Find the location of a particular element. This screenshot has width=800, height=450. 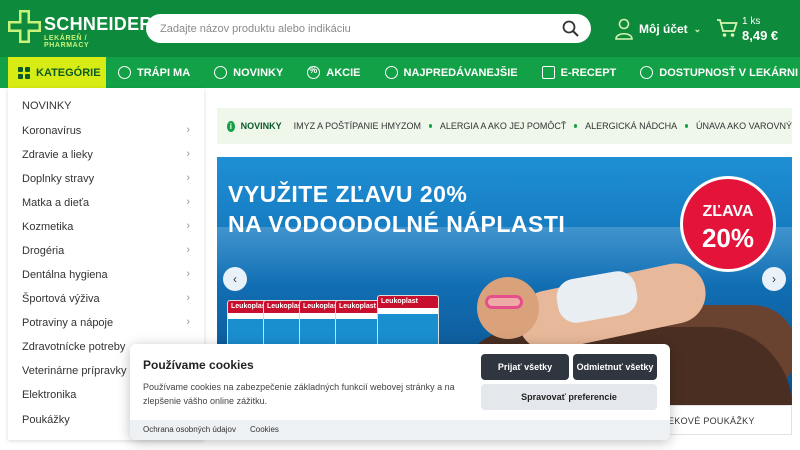

percent-icon is located at coordinates (314, 72).